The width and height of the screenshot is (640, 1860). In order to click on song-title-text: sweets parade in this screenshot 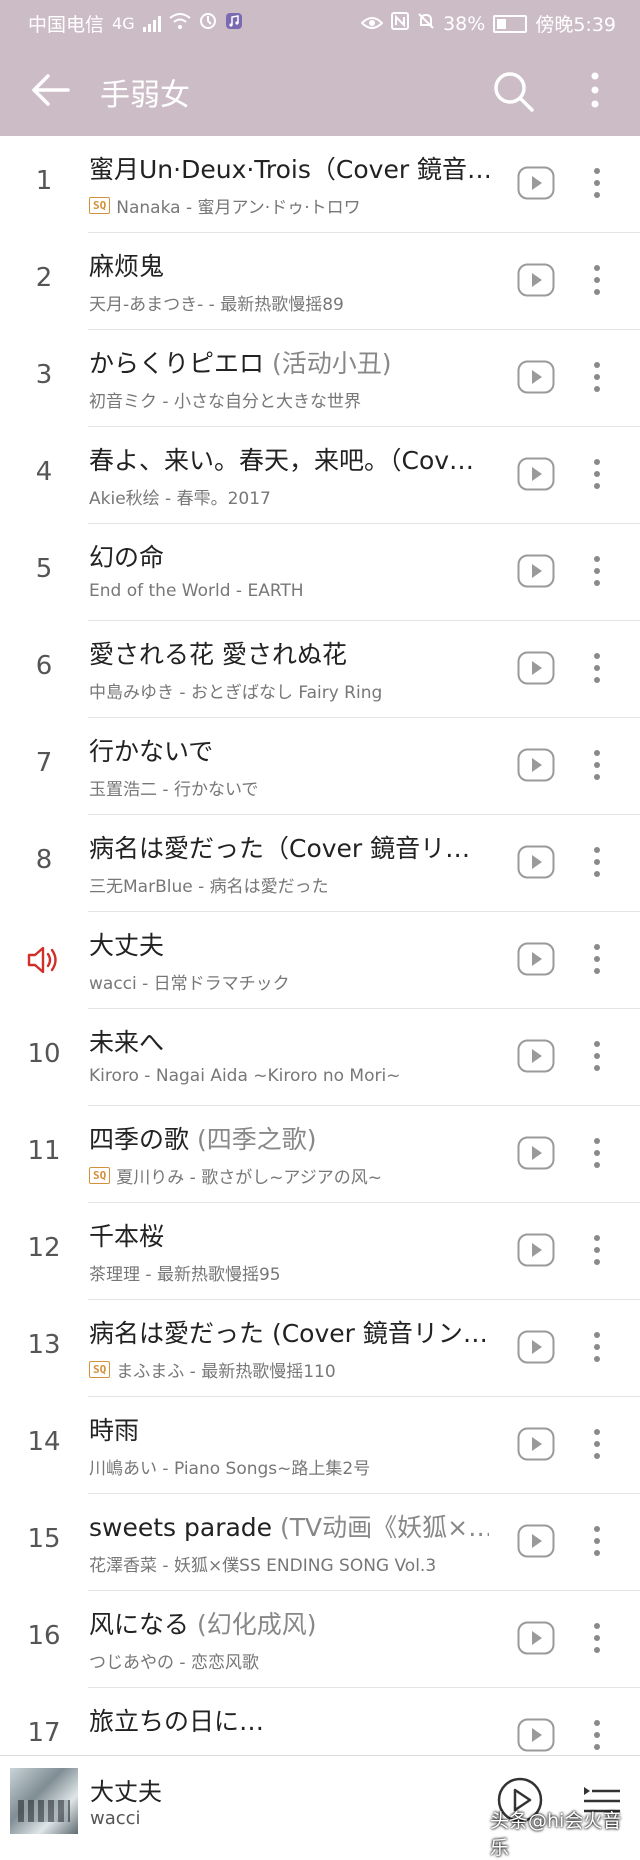, I will do `click(181, 1527)`.